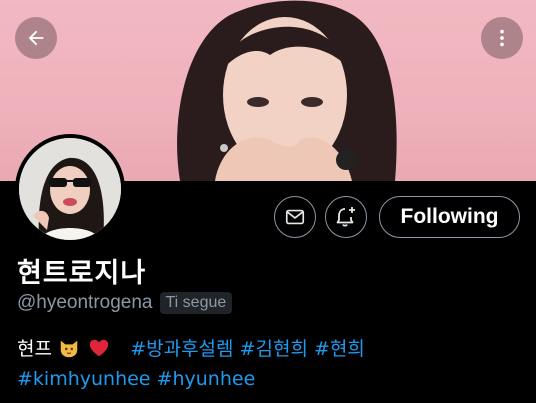  I want to click on hashtag-link: #김현희, so click(274, 349).